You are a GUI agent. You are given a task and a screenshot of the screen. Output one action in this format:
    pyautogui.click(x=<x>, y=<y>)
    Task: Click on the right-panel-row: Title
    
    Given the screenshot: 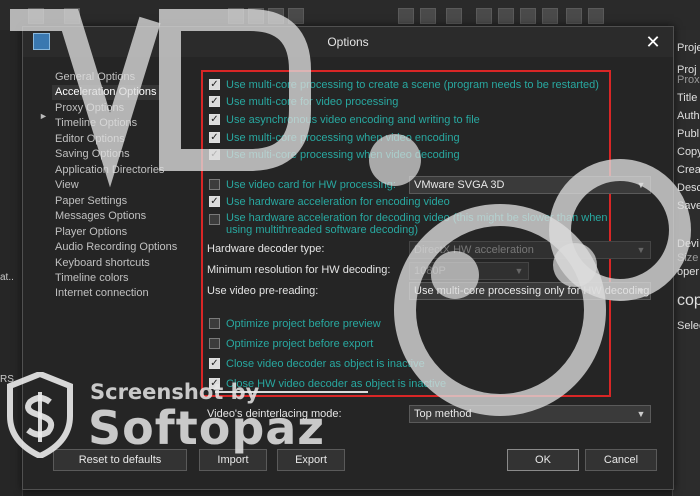 What is the action you would take?
    pyautogui.click(x=687, y=98)
    